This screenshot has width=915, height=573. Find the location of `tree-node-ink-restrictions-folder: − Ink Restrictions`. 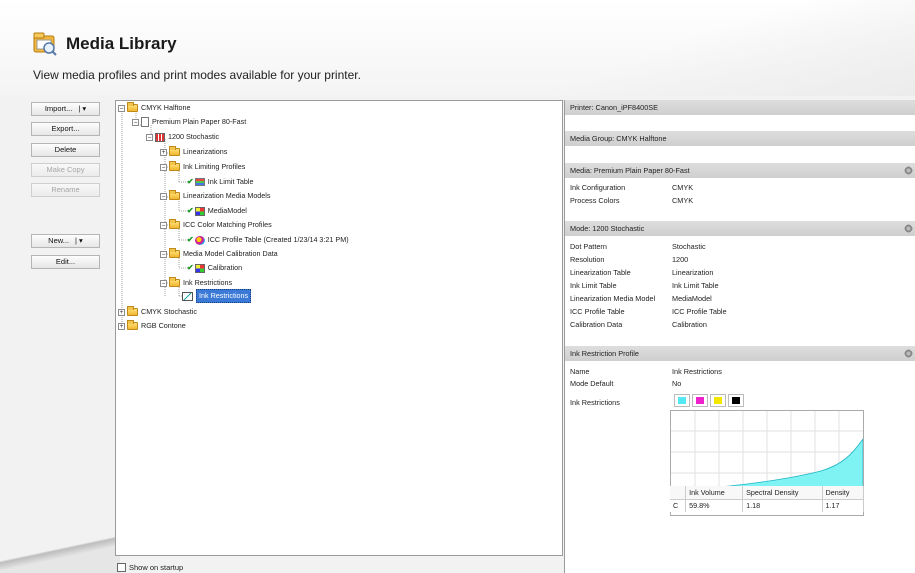

tree-node-ink-restrictions-folder: − Ink Restrictions is located at coordinates (196, 283).